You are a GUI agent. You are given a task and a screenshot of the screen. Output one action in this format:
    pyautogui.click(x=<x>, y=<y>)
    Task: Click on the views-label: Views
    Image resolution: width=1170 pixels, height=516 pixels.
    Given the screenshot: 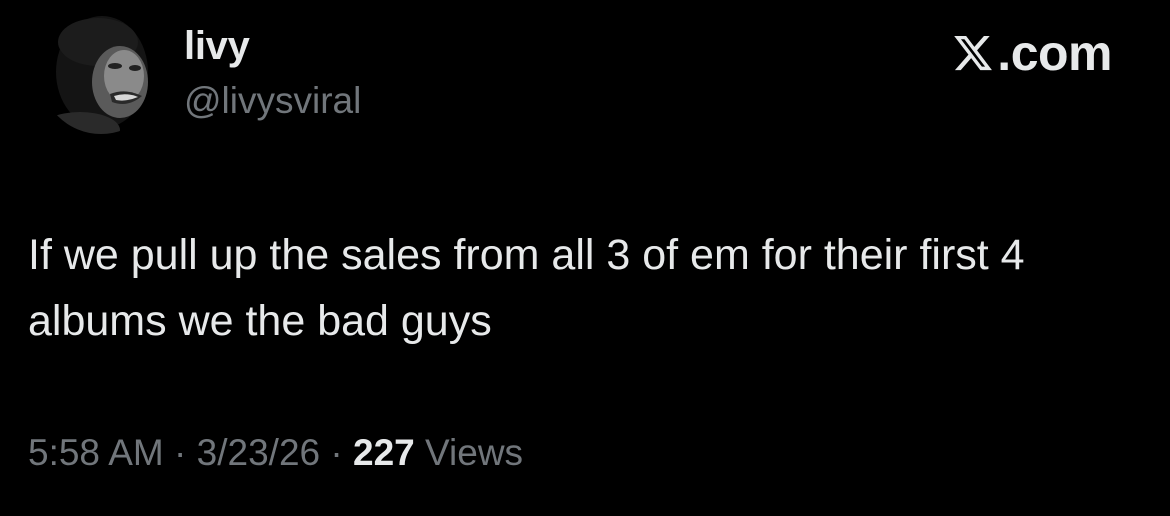 What is the action you would take?
    pyautogui.click(x=474, y=452)
    